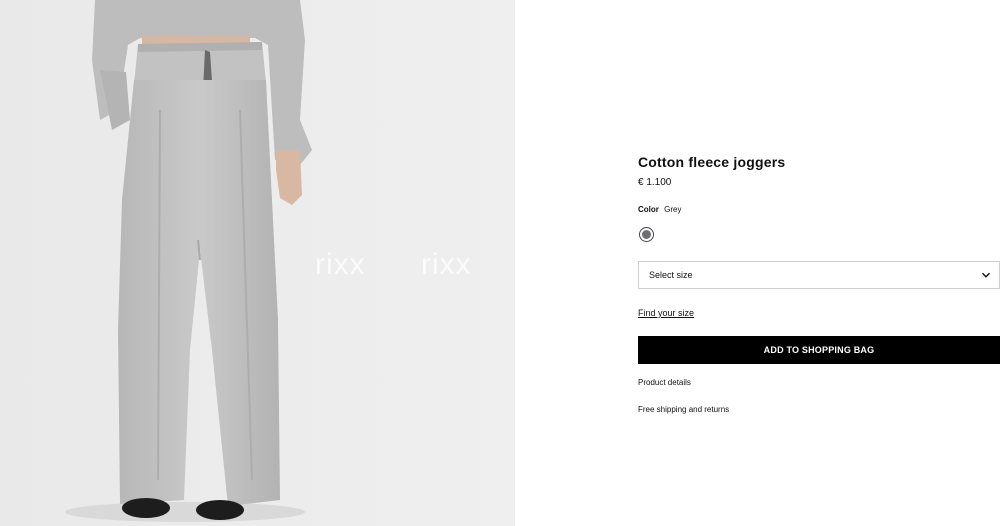 The image size is (1000, 526). What do you see at coordinates (819, 350) in the screenshot?
I see `add-to-bag-button: ADD TO SHOPPING BAG` at bounding box center [819, 350].